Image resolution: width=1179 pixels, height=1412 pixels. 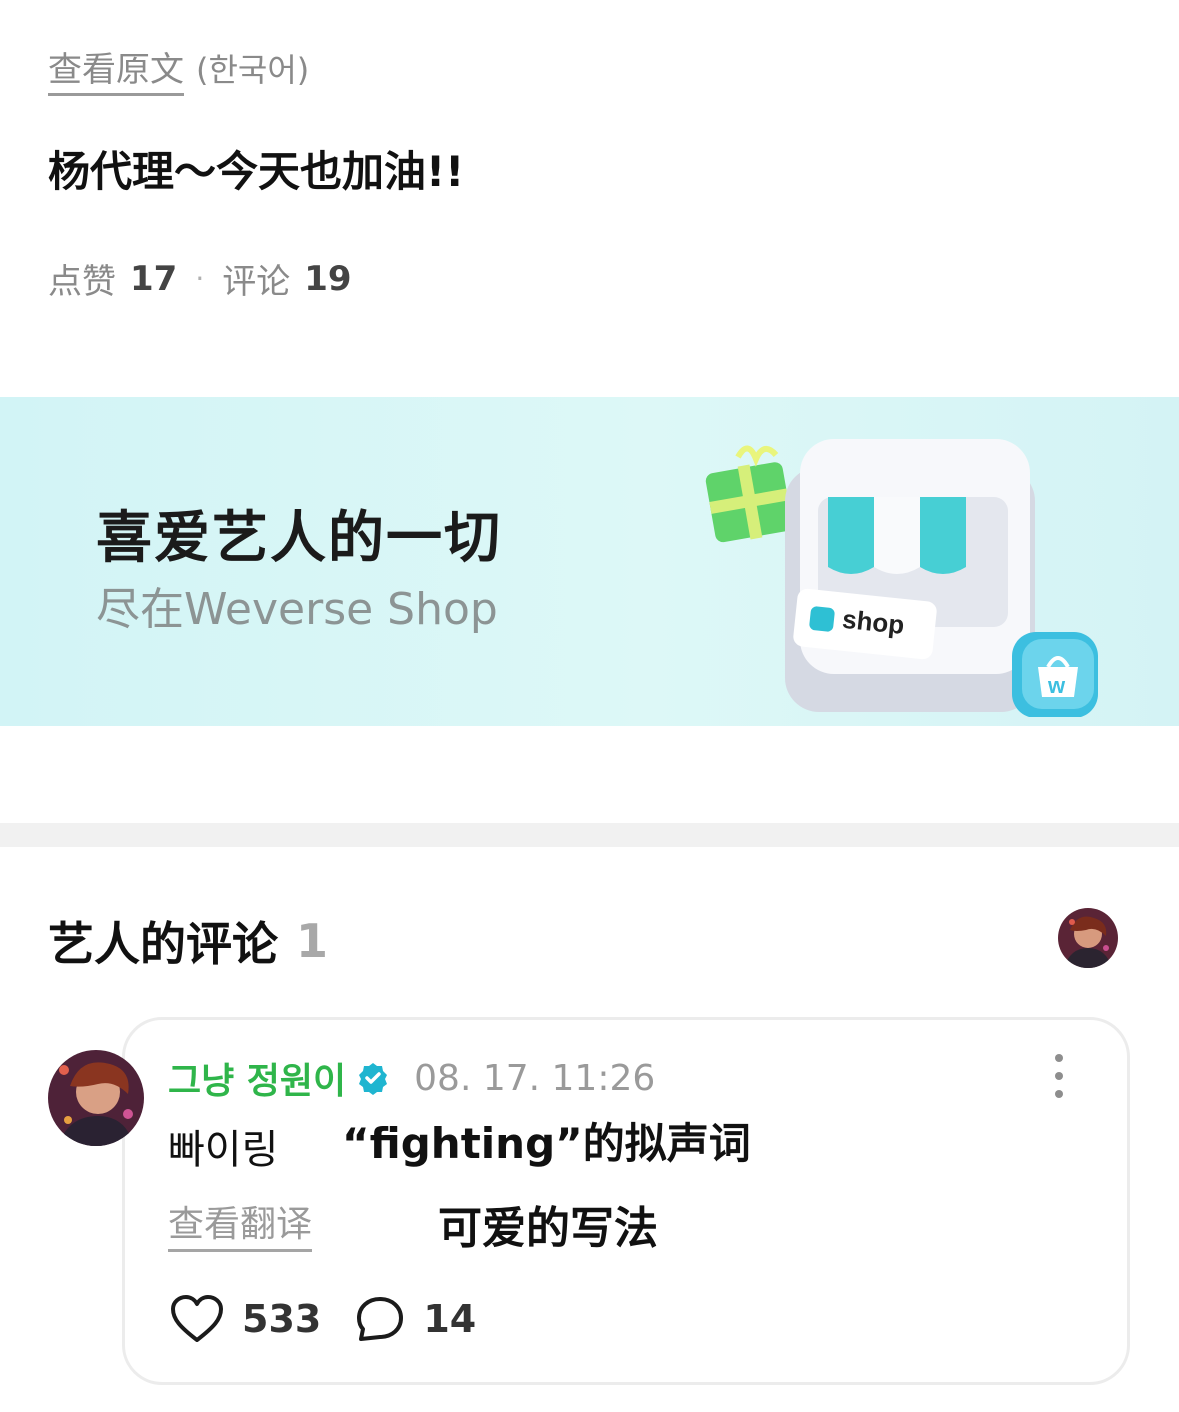 I want to click on comment-text: 빠이링, so click(x=223, y=1150).